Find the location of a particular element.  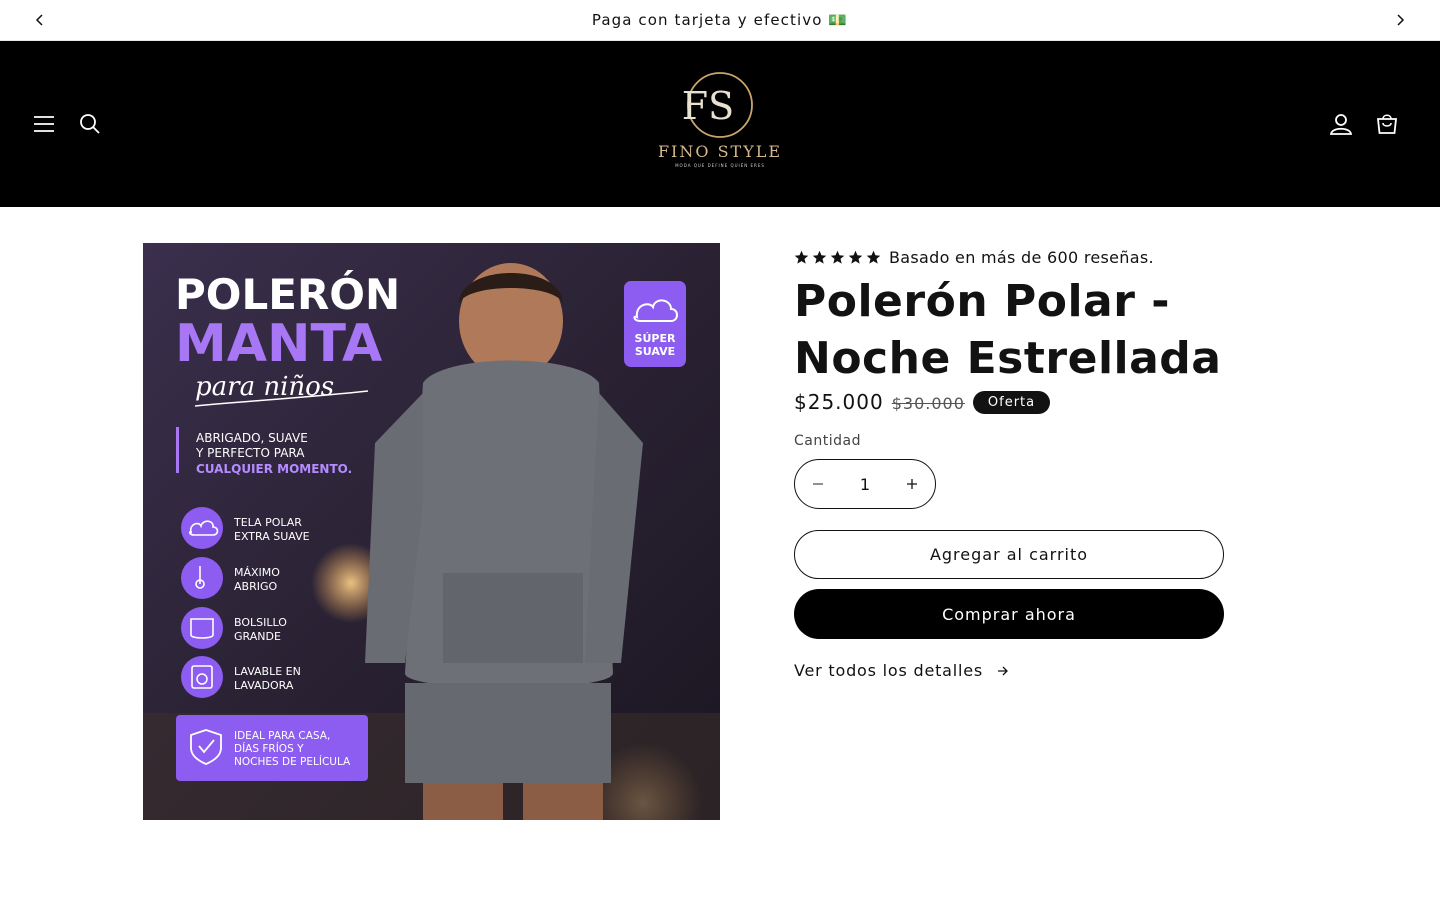

announcement-next-button is located at coordinates (1400, 20).